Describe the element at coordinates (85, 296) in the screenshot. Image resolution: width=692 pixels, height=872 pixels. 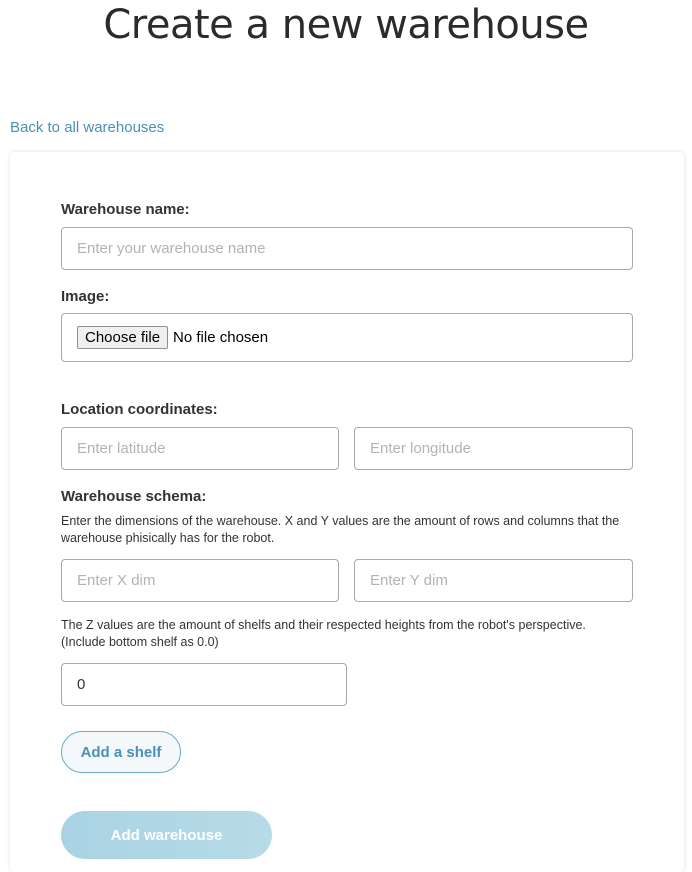
I see `image-label: Image:` at that location.